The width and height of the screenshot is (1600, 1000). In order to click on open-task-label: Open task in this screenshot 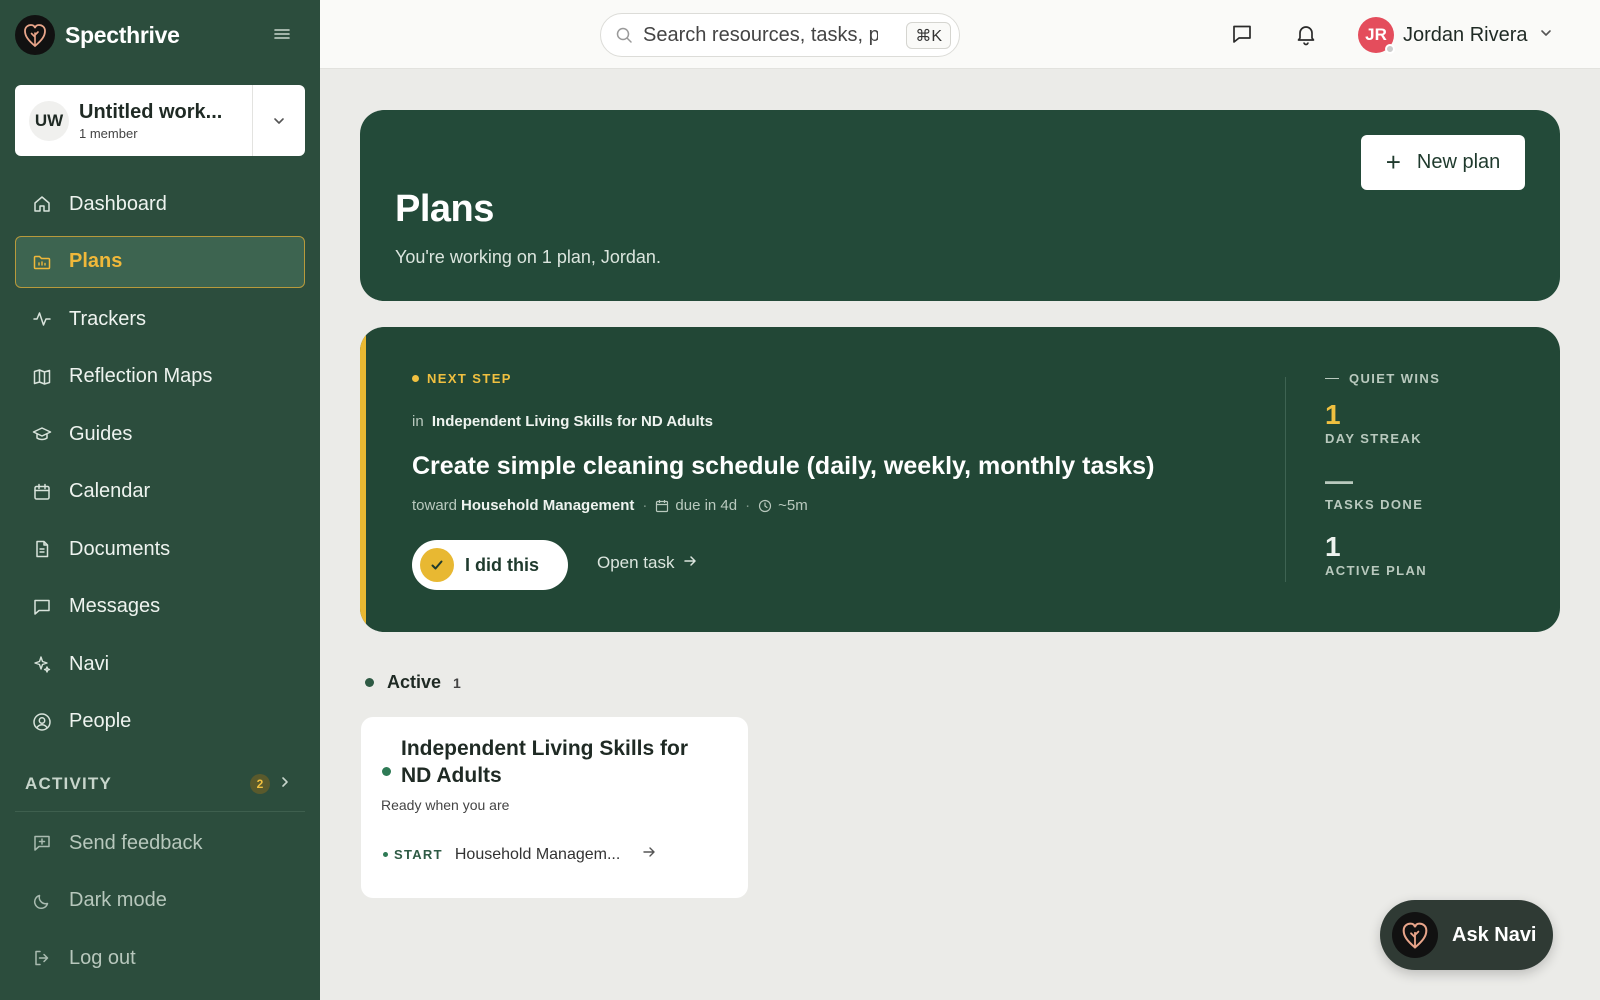, I will do `click(636, 562)`.